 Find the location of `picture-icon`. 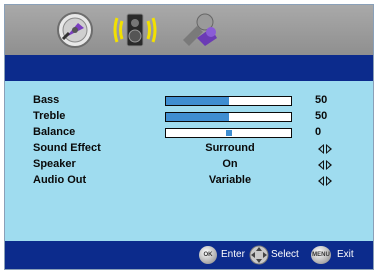

picture-icon is located at coordinates (75, 30).